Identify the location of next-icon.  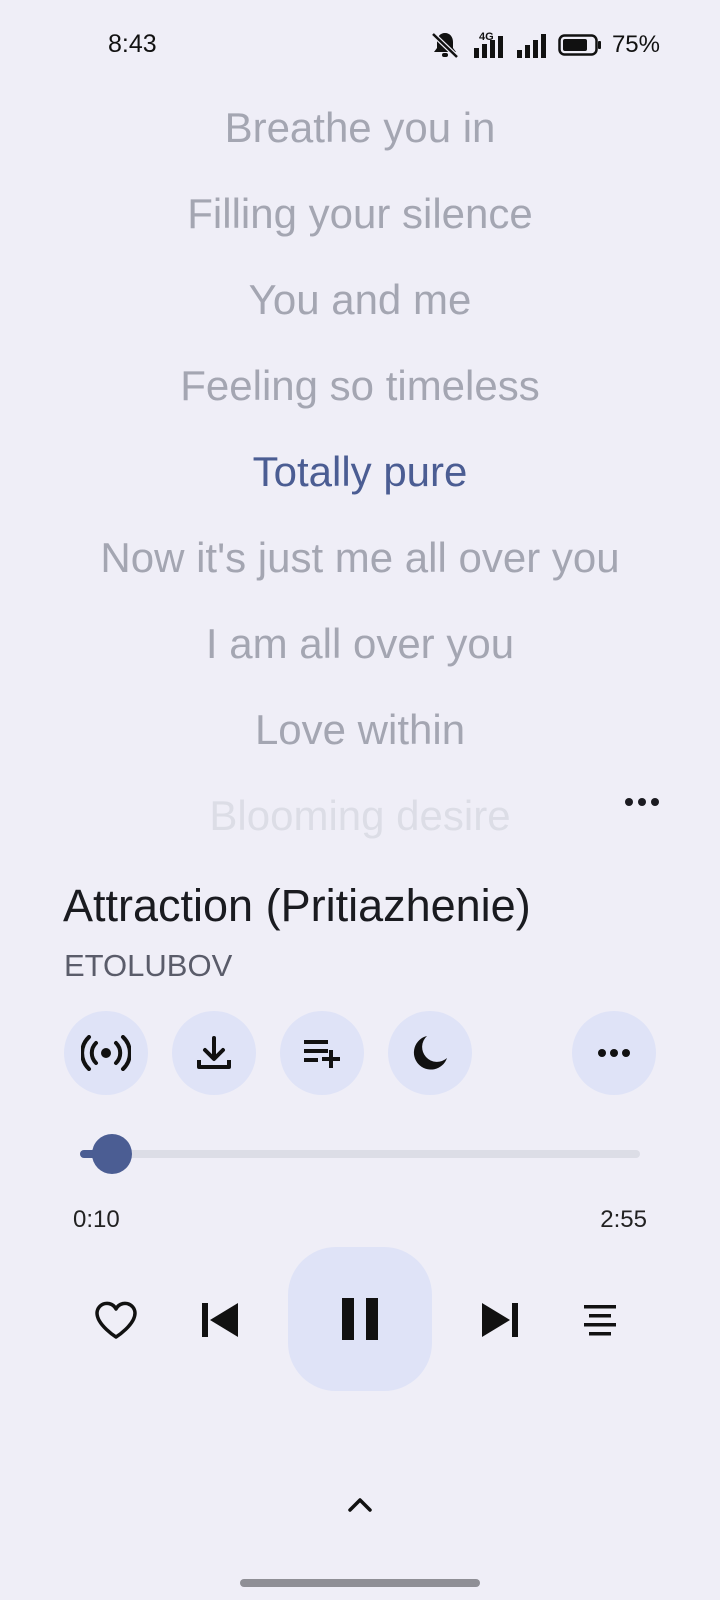
(500, 1320).